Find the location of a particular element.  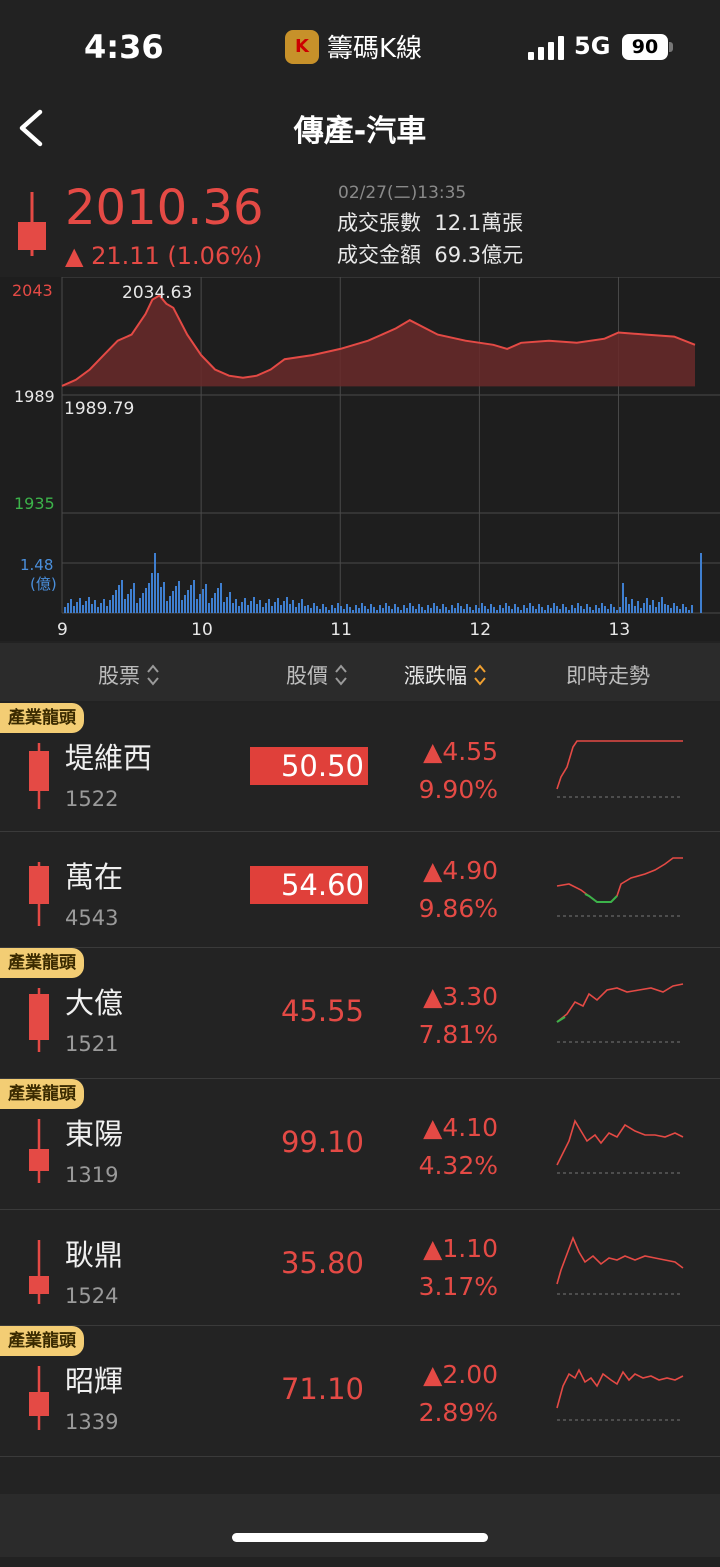

app-icon: K is located at coordinates (302, 46).